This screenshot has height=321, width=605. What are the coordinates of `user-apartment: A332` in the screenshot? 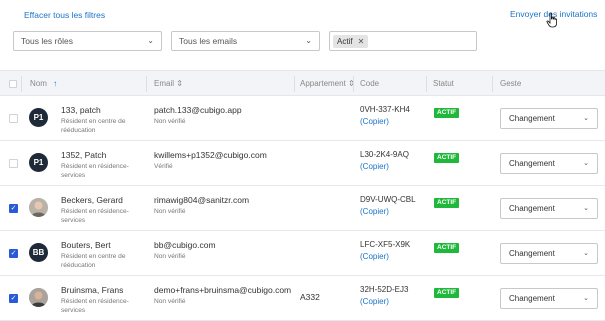 It's located at (310, 297).